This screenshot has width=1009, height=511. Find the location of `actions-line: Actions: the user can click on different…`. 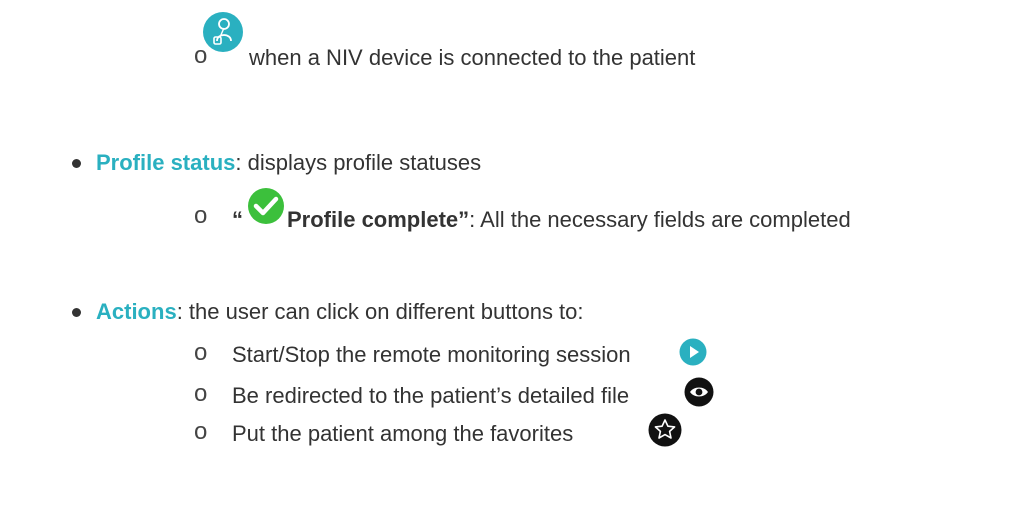

actions-line: Actions: the user can click on different… is located at coordinates (340, 312).